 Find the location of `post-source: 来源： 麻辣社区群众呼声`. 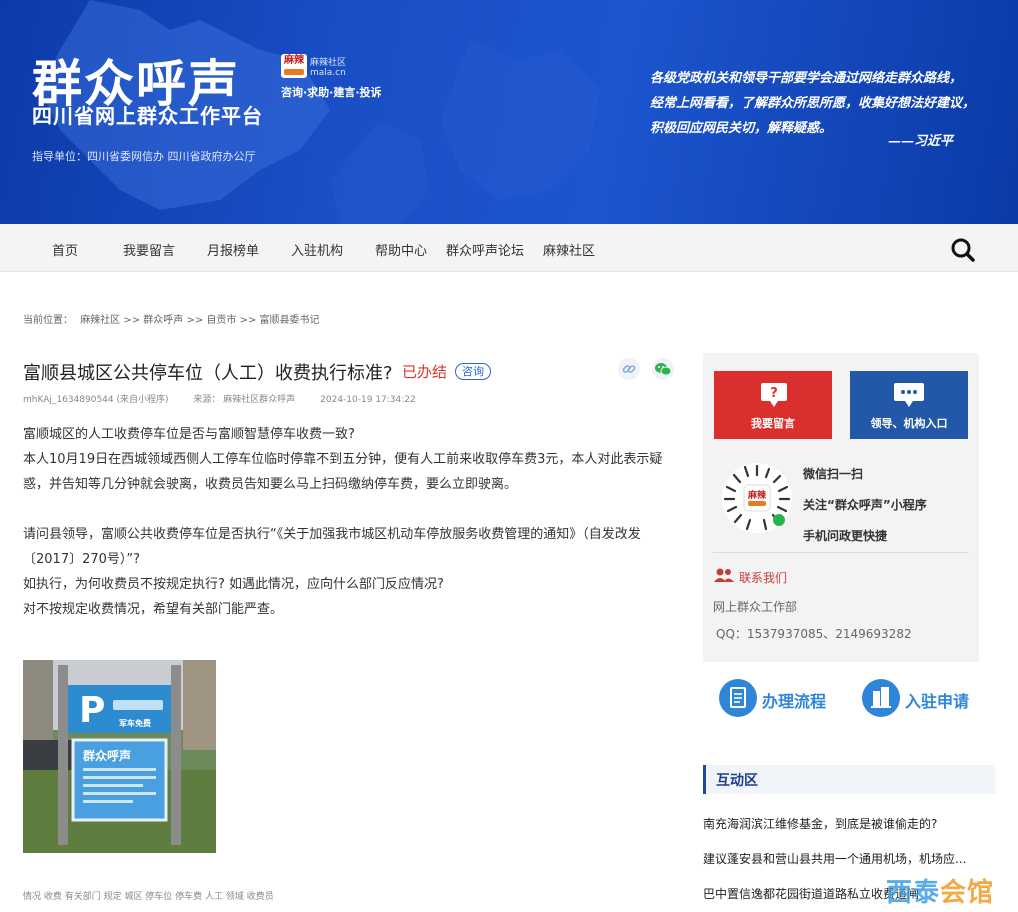

post-source: 来源： 麻辣社区群众呼声 is located at coordinates (244, 400).